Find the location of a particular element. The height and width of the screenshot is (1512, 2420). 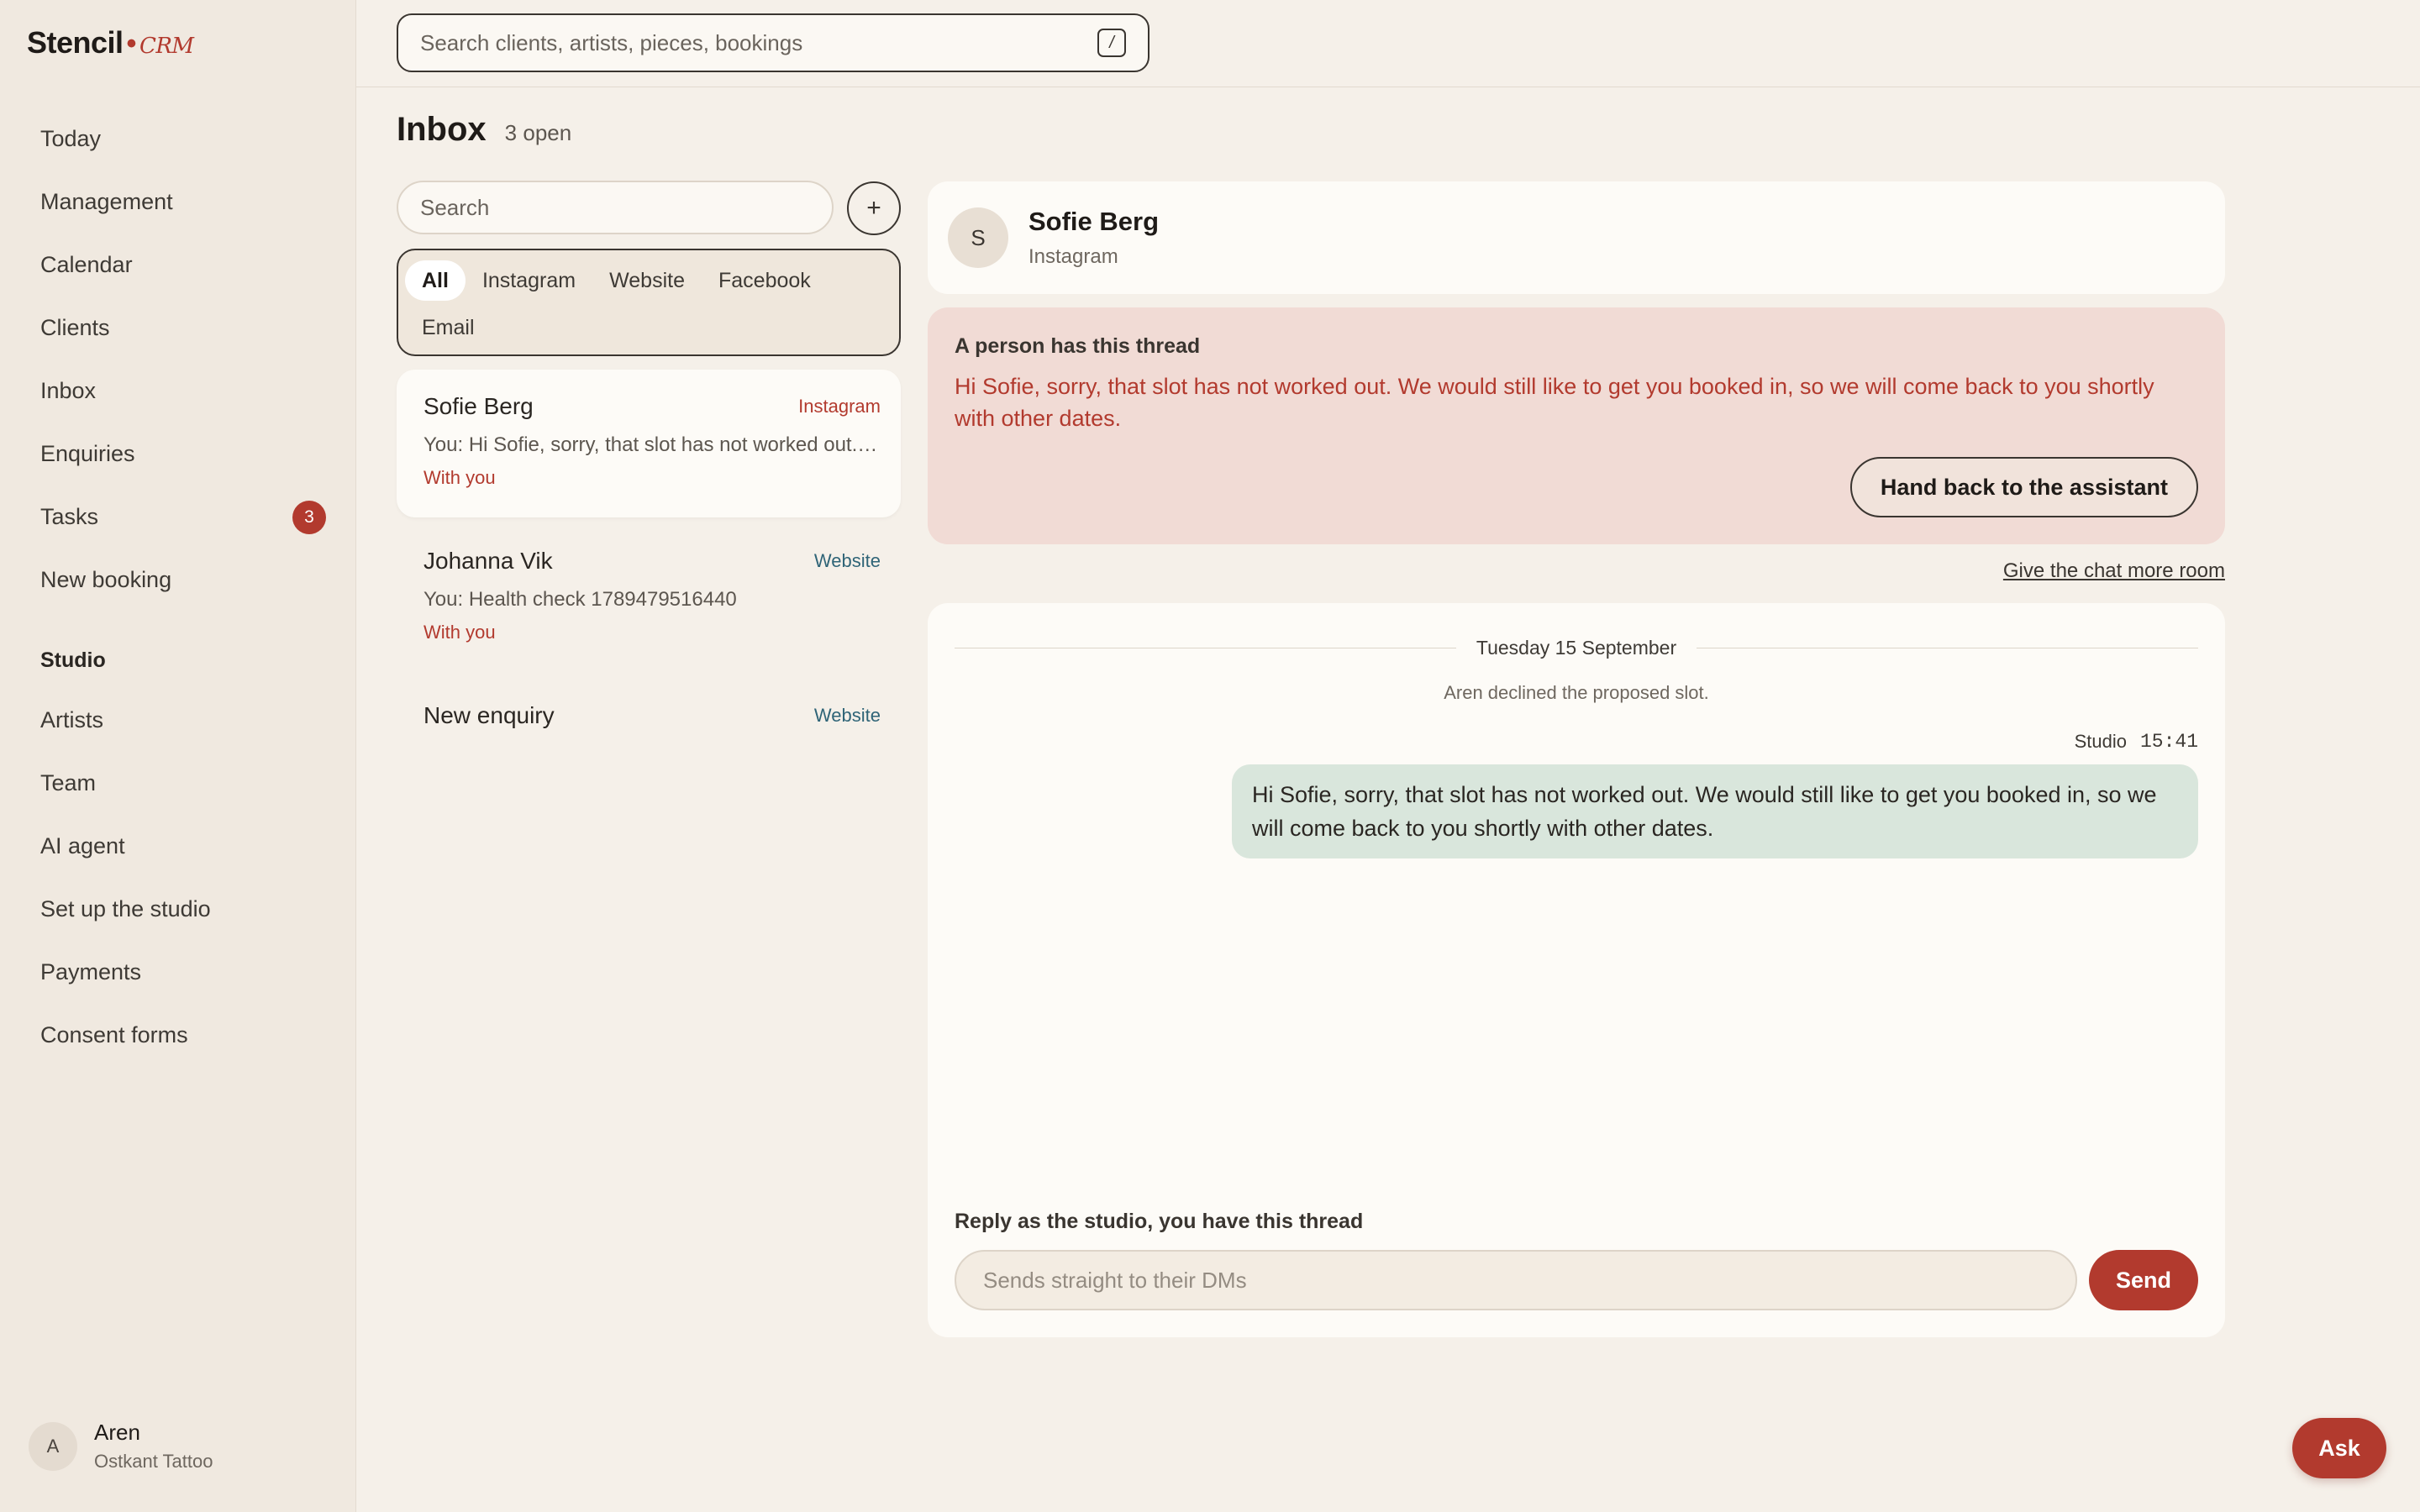

global-search: / is located at coordinates (773, 42).